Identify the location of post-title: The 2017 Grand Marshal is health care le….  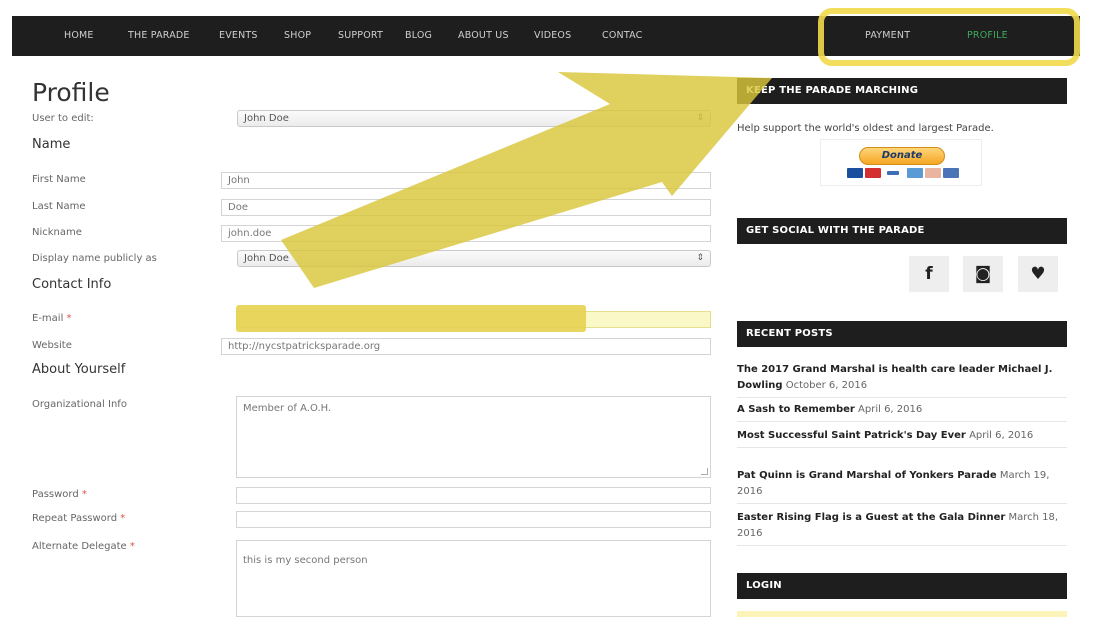
(895, 377).